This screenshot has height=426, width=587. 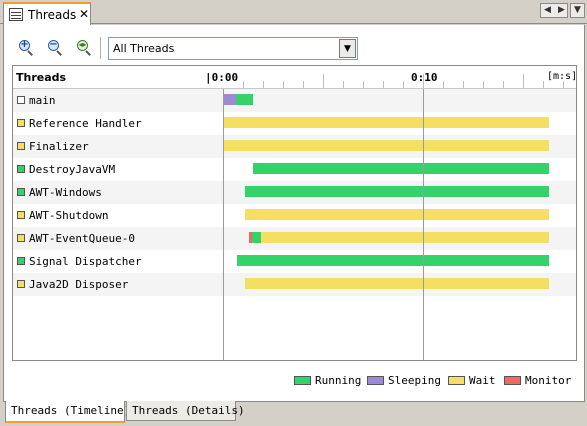 What do you see at coordinates (294, 100) in the screenshot?
I see `thread-row: main` at bounding box center [294, 100].